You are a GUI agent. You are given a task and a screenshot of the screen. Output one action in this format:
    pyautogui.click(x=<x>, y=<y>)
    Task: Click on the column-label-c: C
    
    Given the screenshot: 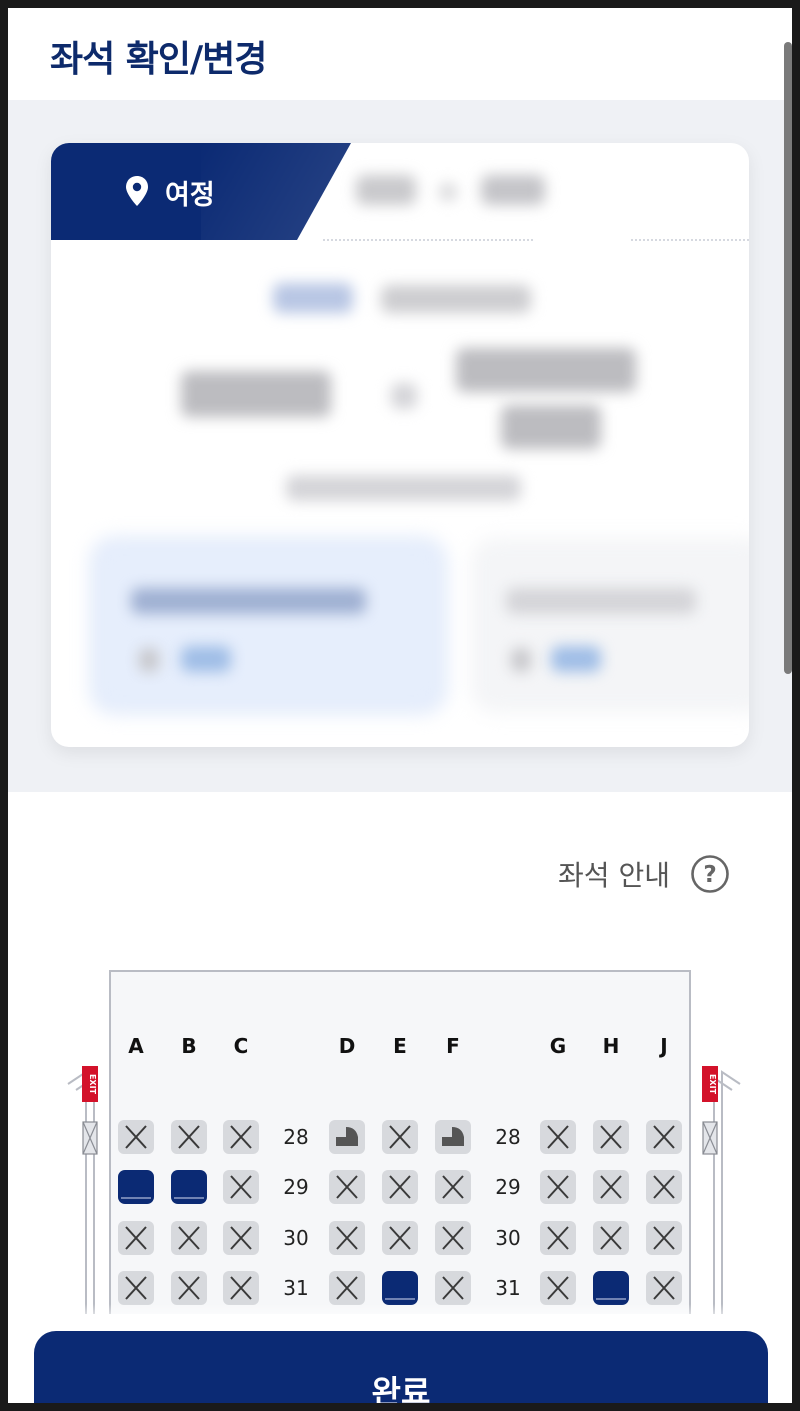 What is the action you would take?
    pyautogui.click(x=241, y=1046)
    